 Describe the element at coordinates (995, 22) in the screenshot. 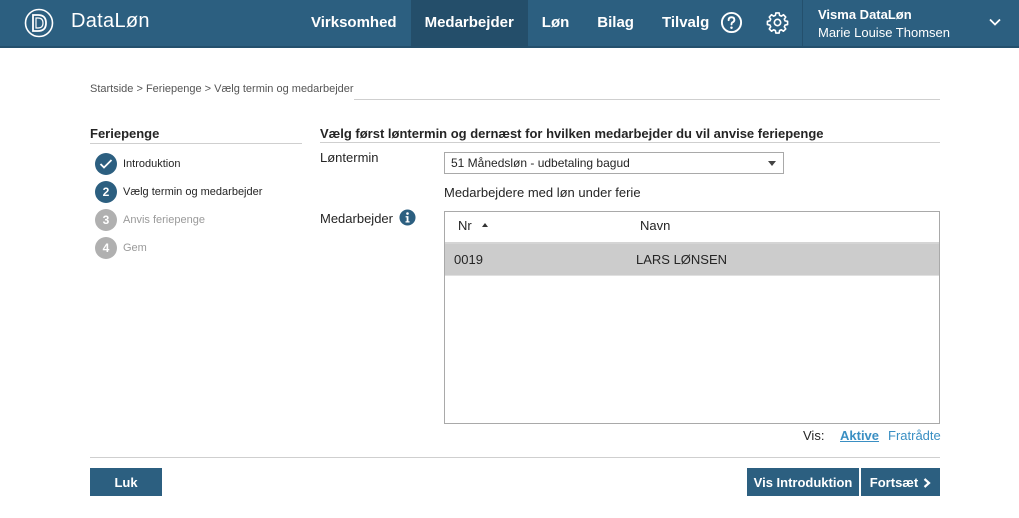

I see `chevron-down-icon` at that location.